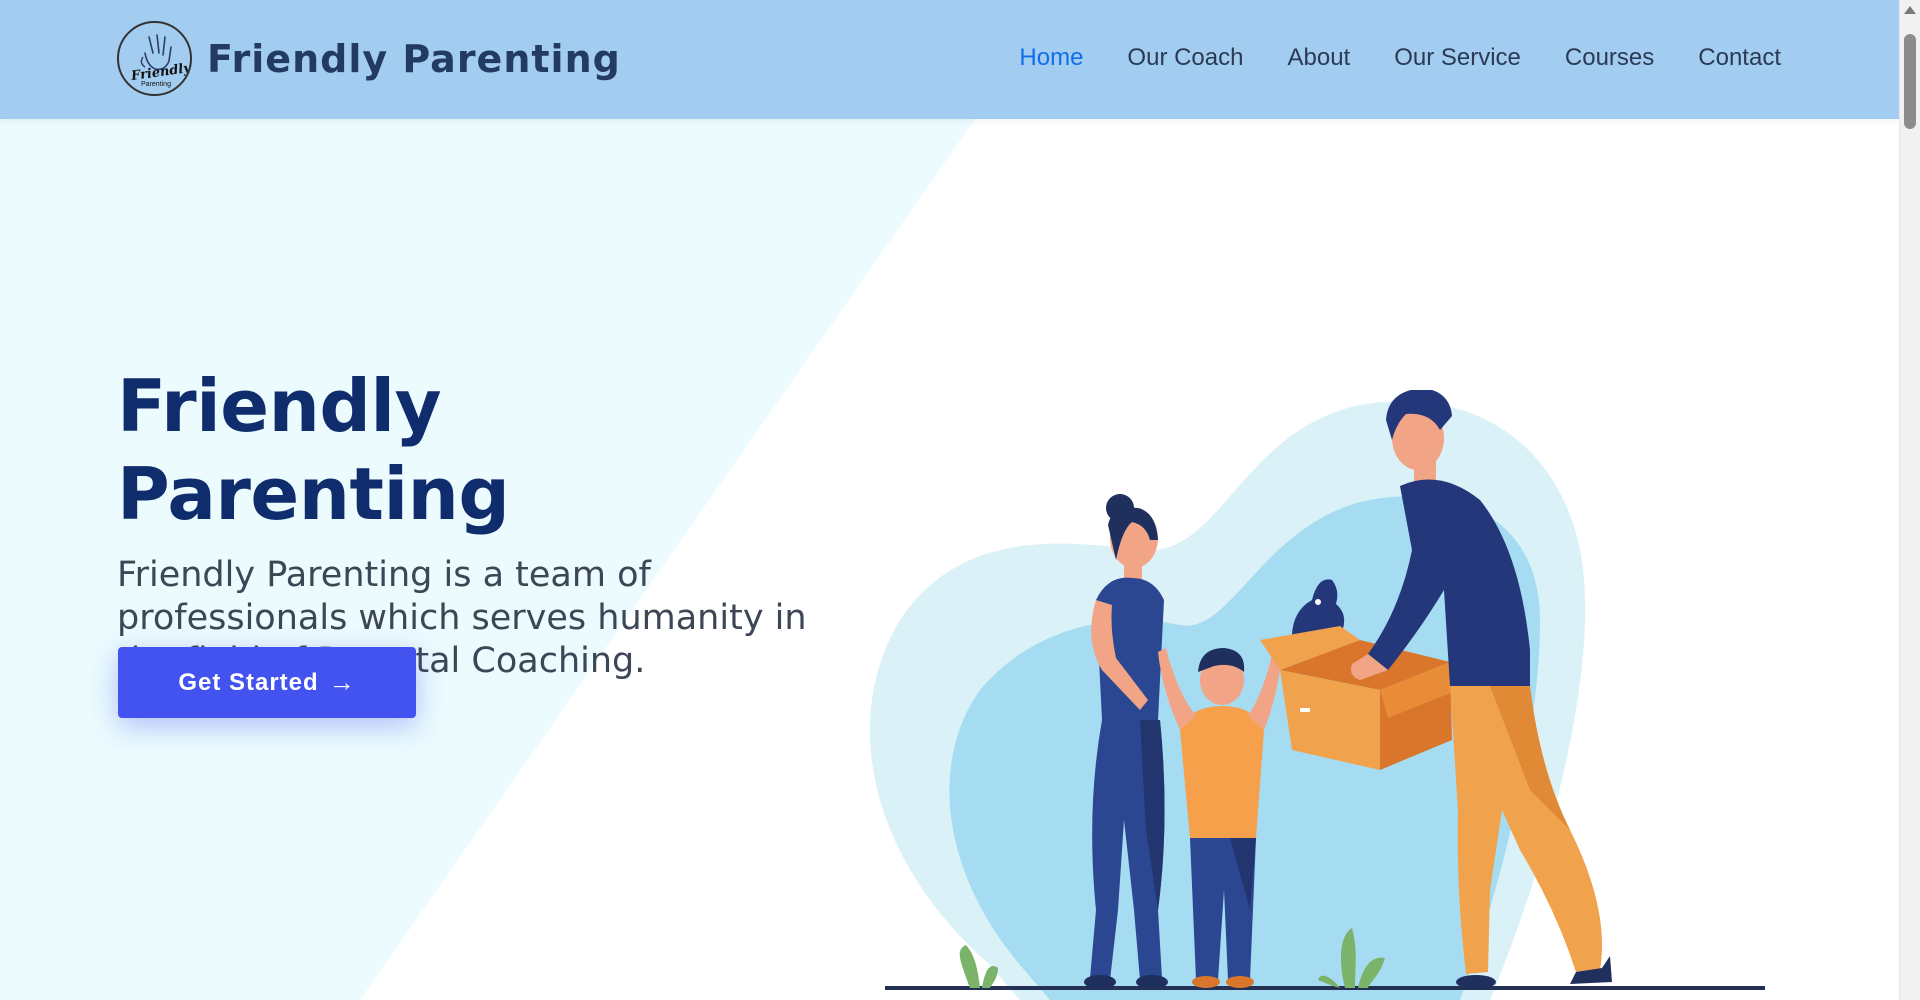 This screenshot has width=1920, height=1000. What do you see at coordinates (248, 682) in the screenshot?
I see `get-started-label: Get Started` at bounding box center [248, 682].